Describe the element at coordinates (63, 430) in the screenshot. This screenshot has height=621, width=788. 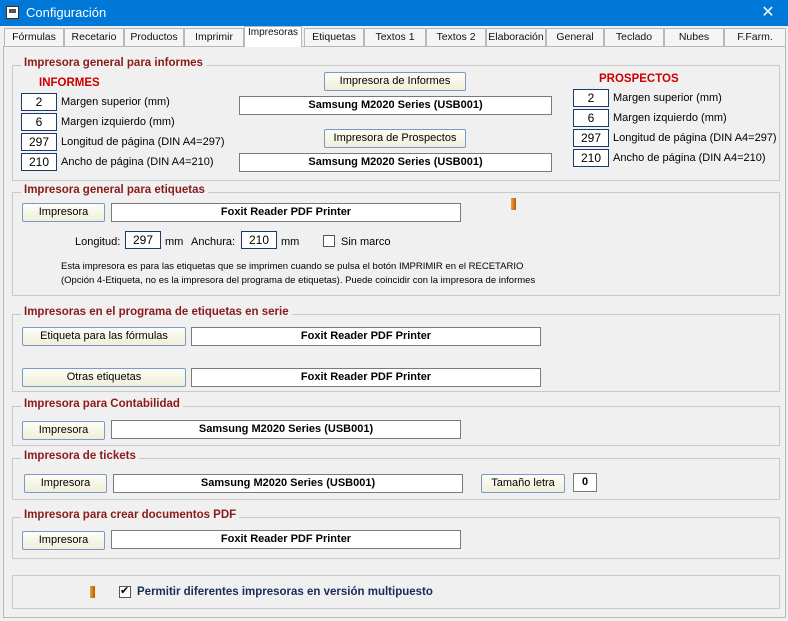
I see `contabilidad-impresora-button: Impresora` at that location.